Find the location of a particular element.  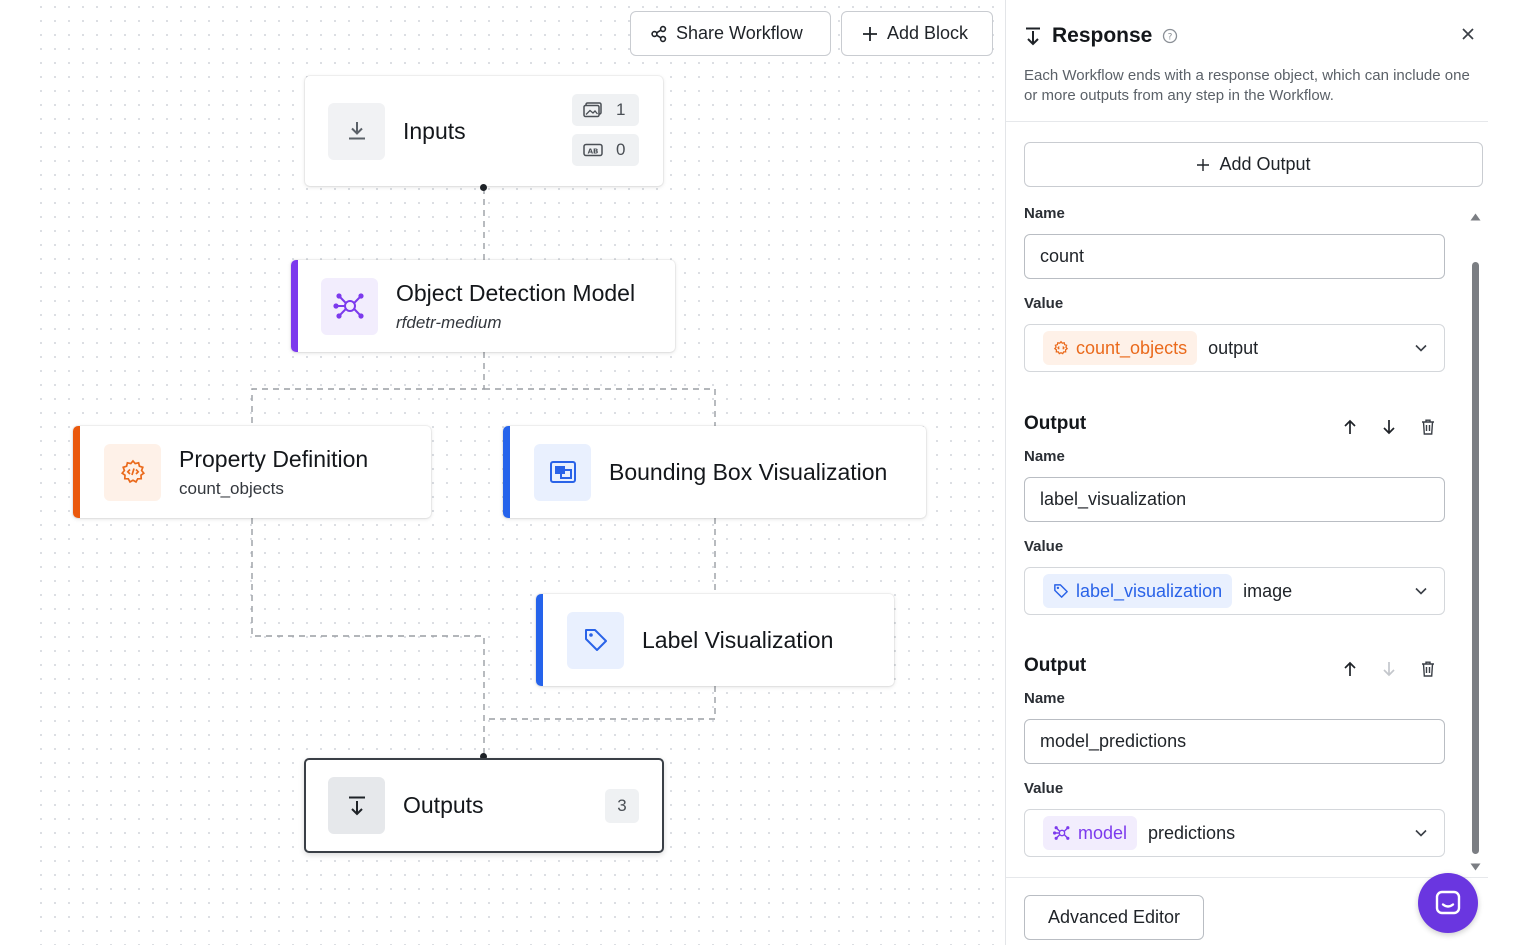

bbox-icon-box is located at coordinates (562, 472).